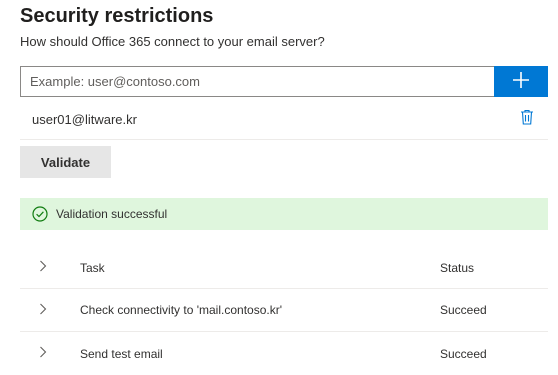  What do you see at coordinates (50, 267) in the screenshot?
I see `expand-all-button` at bounding box center [50, 267].